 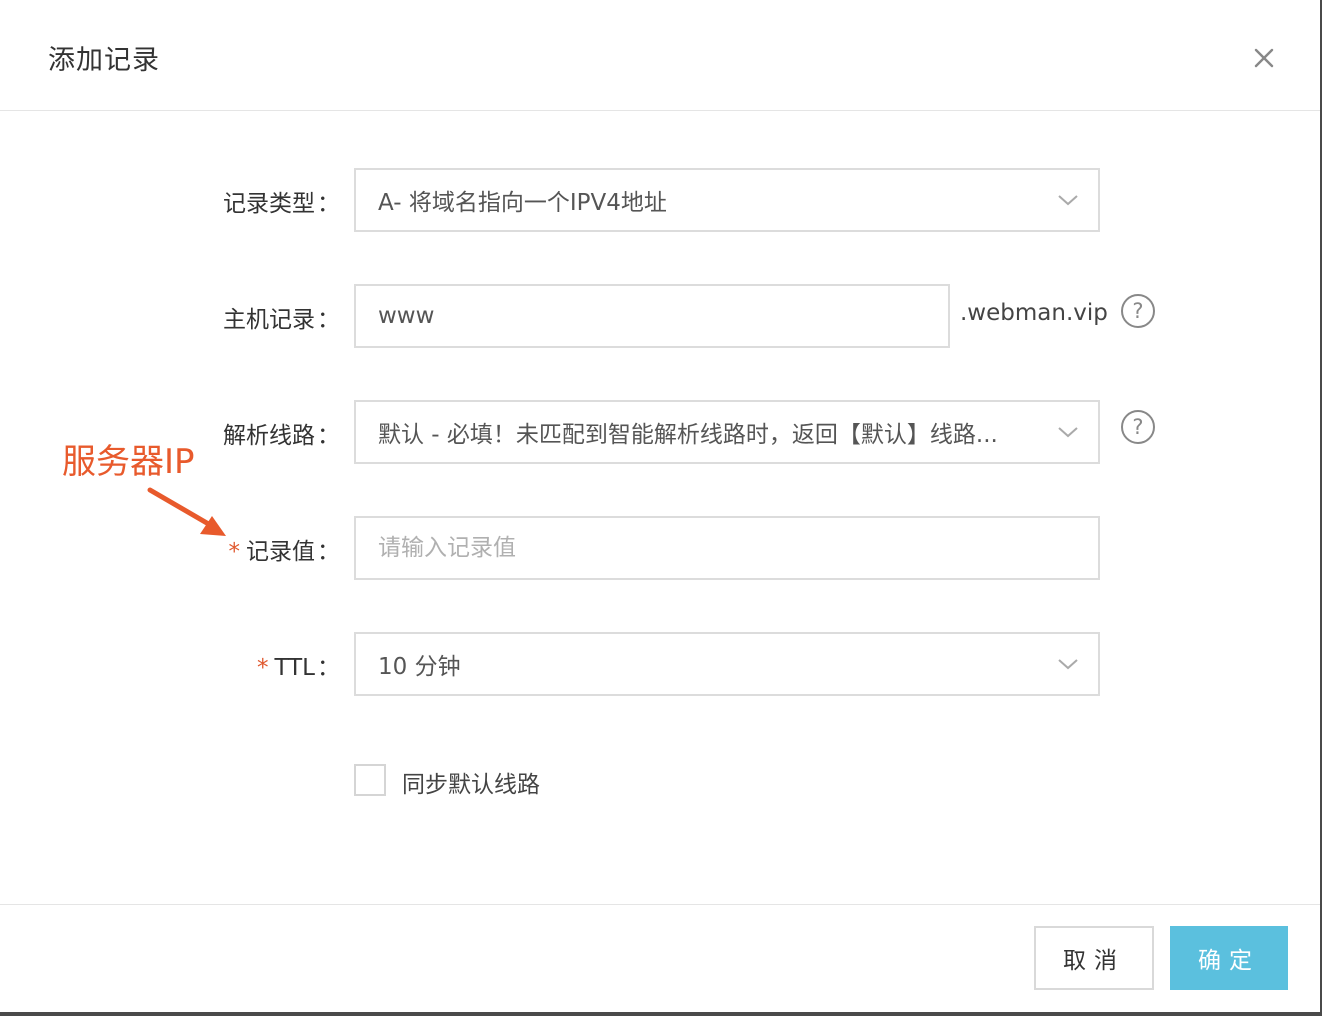 What do you see at coordinates (660, 55) in the screenshot?
I see `dialog-header: 添加记录` at bounding box center [660, 55].